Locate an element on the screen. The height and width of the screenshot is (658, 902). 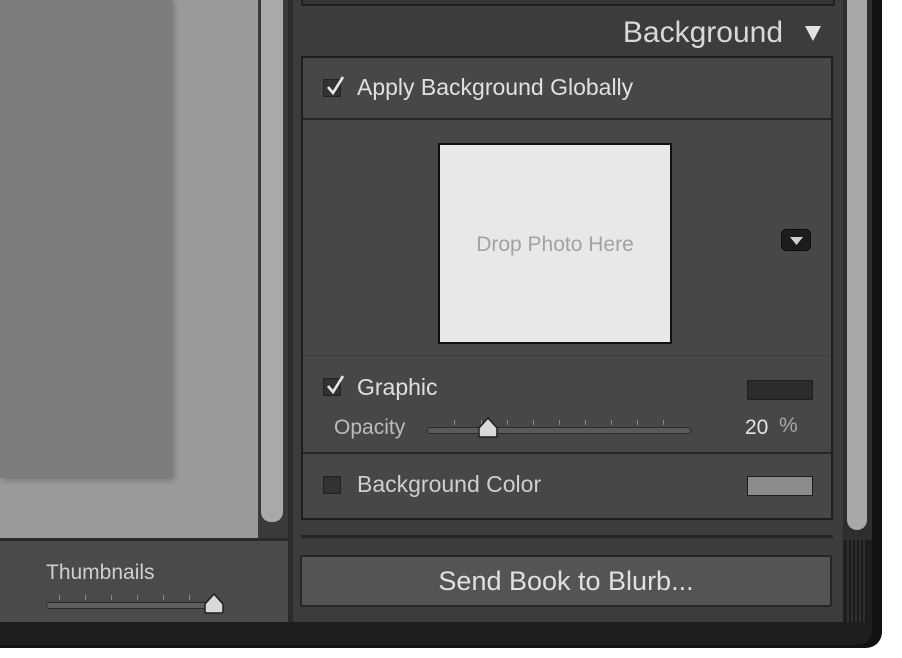
thumbnails-slider-track is located at coordinates (132, 602).